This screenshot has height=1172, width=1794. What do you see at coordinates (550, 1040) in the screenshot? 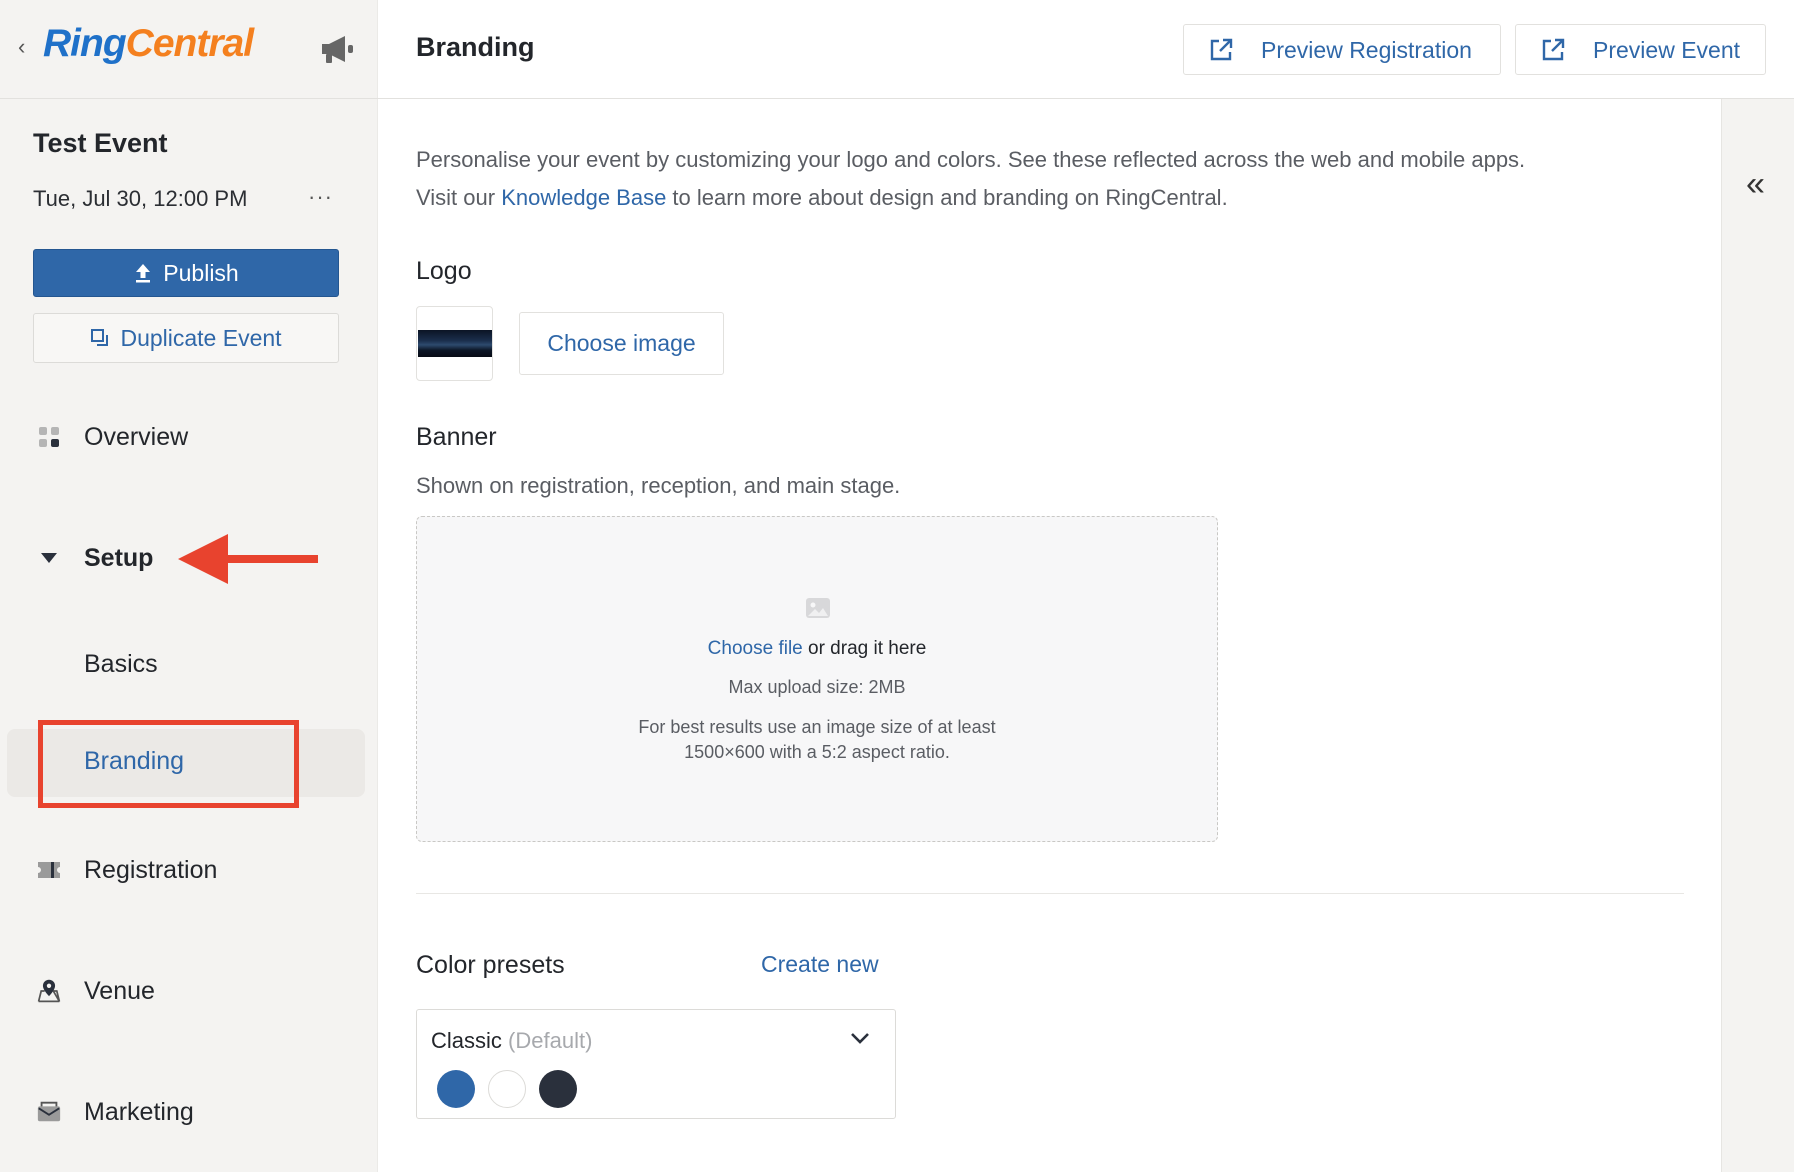
I see `preset-default-tag: (Default)` at bounding box center [550, 1040].